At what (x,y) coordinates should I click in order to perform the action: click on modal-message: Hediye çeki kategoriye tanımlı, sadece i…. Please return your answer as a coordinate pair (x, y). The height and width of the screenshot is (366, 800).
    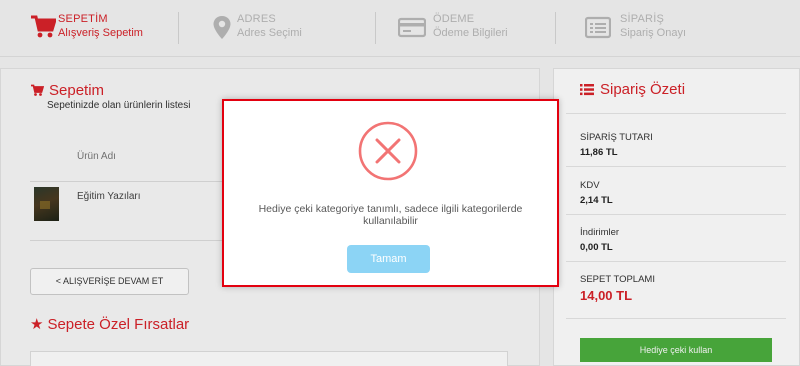
    Looking at the image, I should click on (390, 215).